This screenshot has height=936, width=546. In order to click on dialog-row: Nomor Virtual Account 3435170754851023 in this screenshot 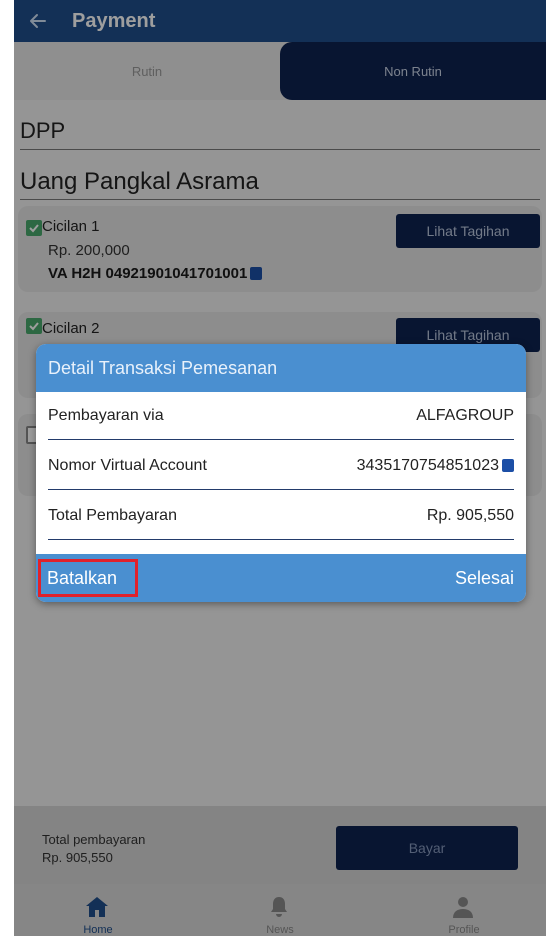, I will do `click(281, 466)`.